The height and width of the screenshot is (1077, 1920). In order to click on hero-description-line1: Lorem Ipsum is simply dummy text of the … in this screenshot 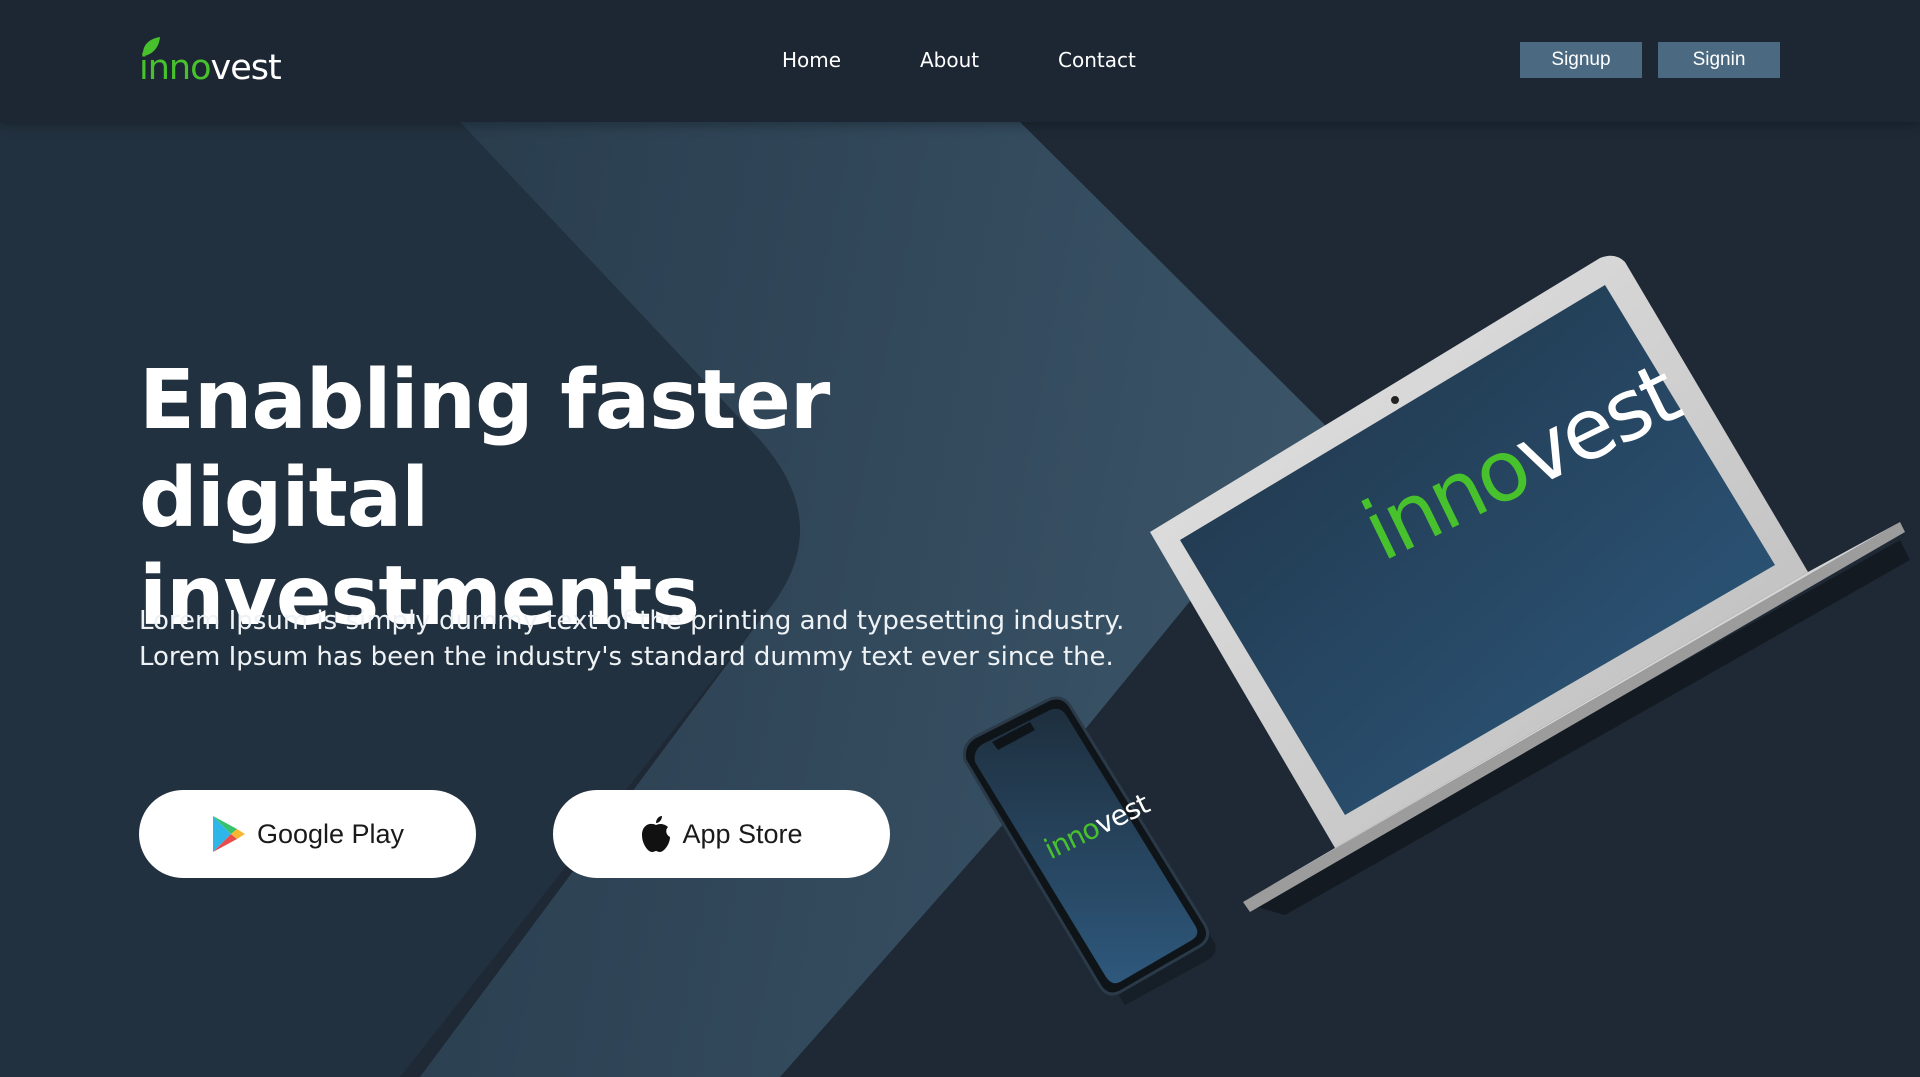, I will do `click(632, 621)`.